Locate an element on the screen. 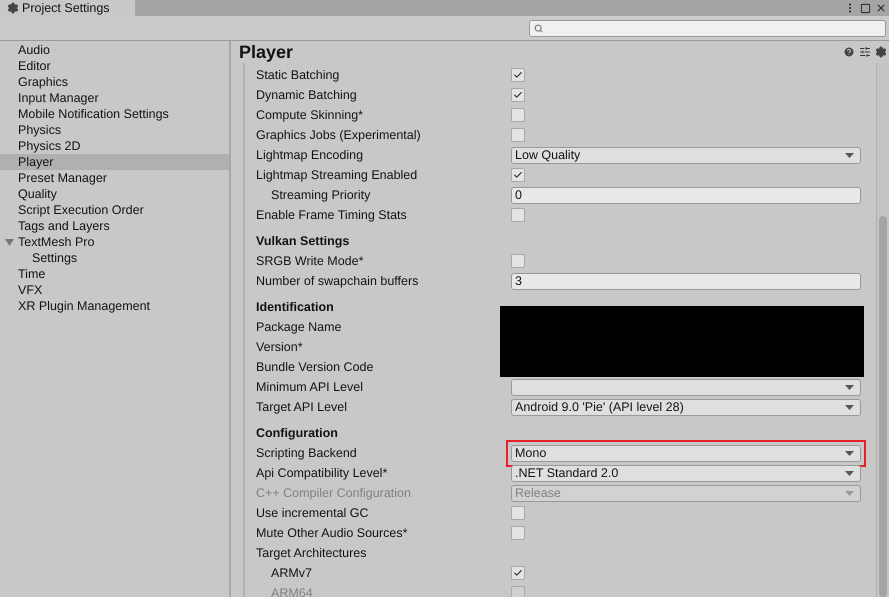 The height and width of the screenshot is (597, 889). sidebar-item: Input Manager is located at coordinates (114, 98).